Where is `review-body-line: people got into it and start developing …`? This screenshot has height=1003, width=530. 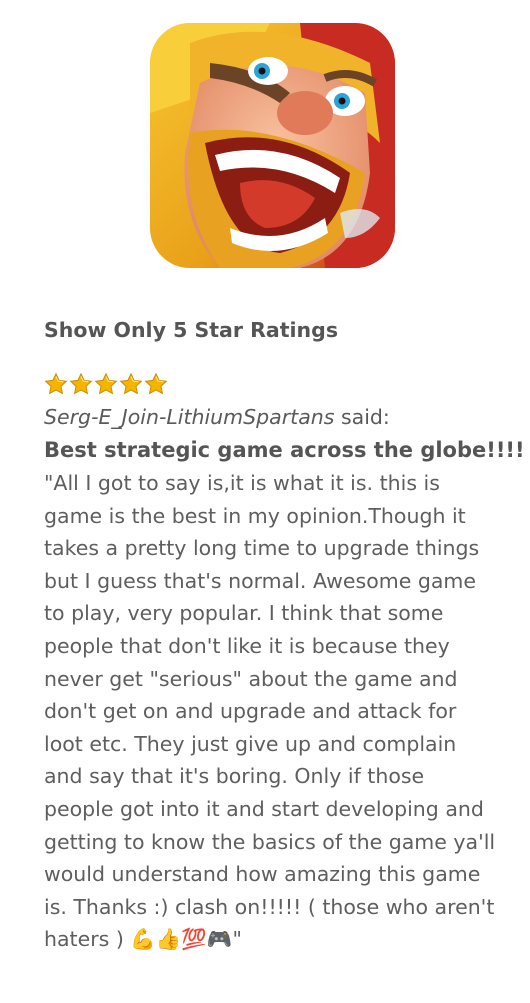 review-body-line: people got into it and start developing … is located at coordinates (264, 808).